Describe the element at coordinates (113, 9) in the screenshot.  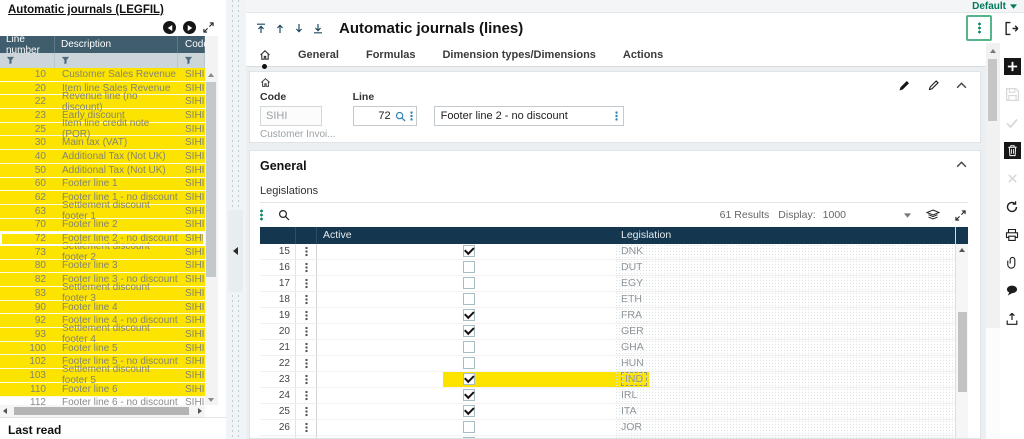
I see `left-panel-title: Automatic journals (LEGFIL)` at that location.